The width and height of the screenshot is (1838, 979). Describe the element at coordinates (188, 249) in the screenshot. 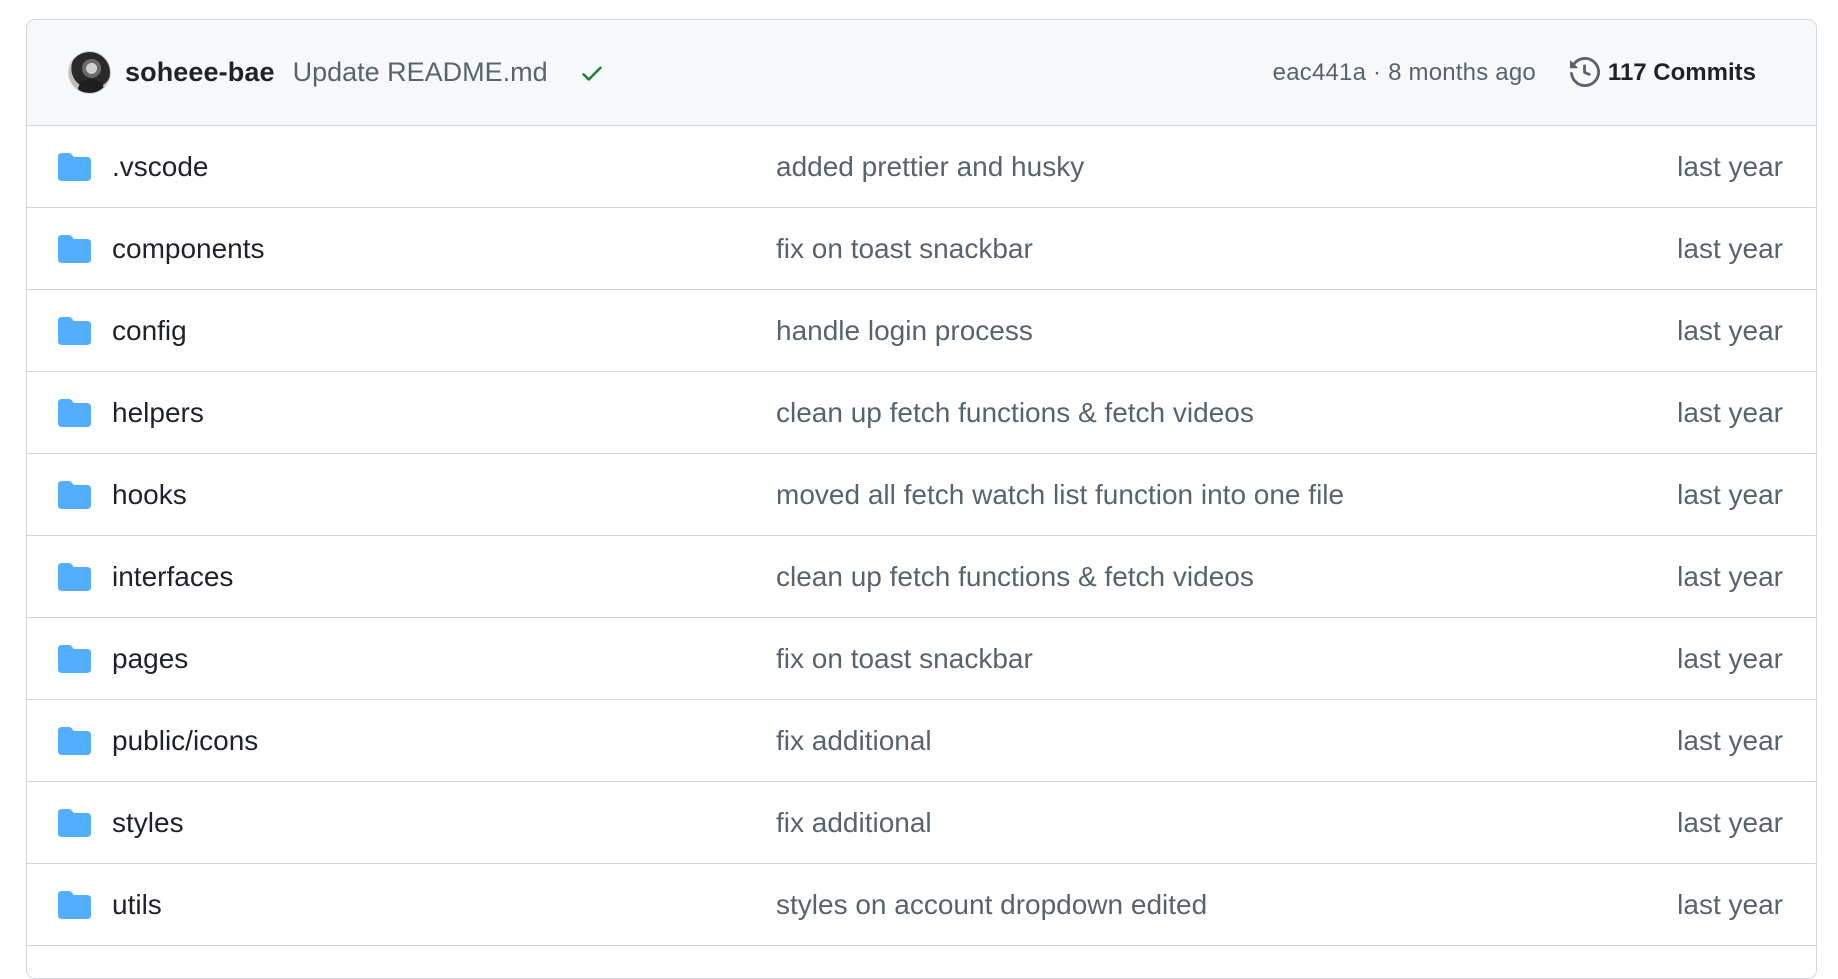

I see `file-name-link: components` at that location.